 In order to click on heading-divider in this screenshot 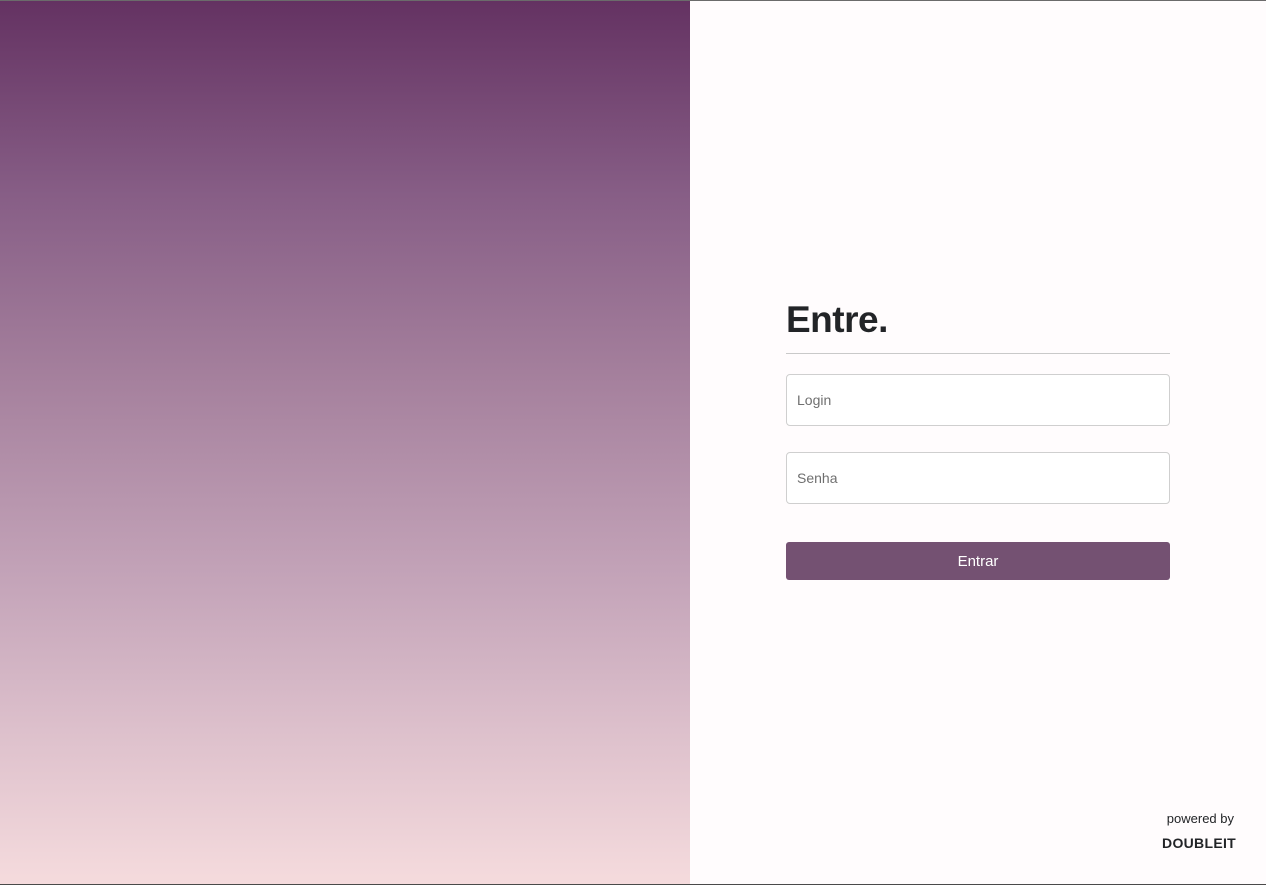, I will do `click(978, 353)`.